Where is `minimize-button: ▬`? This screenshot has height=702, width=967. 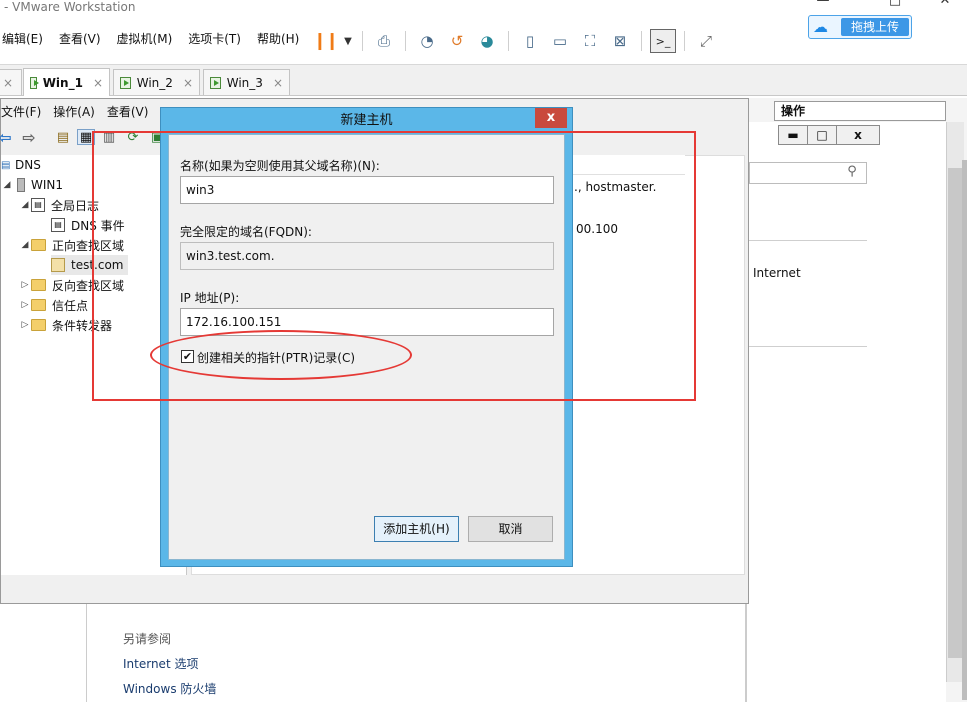 minimize-button: ▬ is located at coordinates (793, 135).